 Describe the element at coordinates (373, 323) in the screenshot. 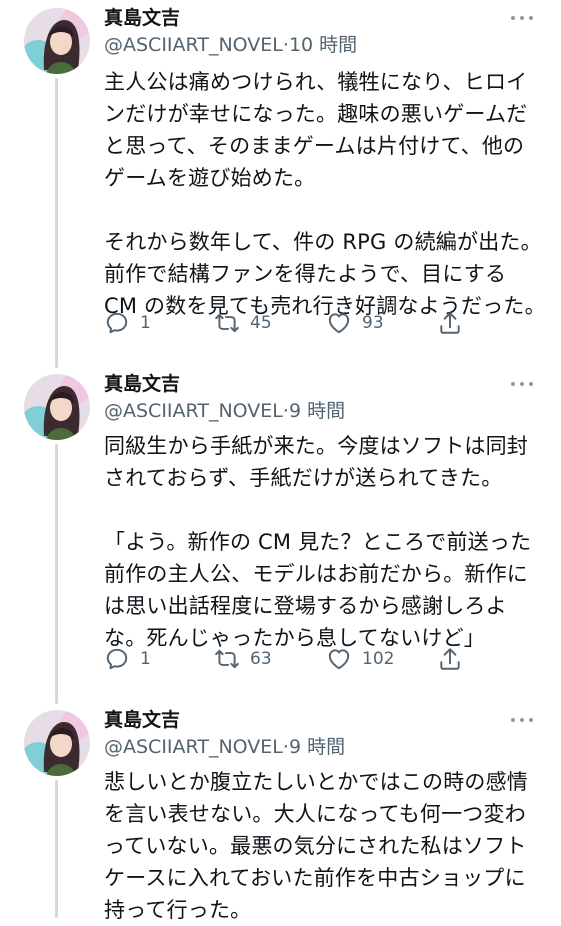

I see `like-count: 93` at that location.